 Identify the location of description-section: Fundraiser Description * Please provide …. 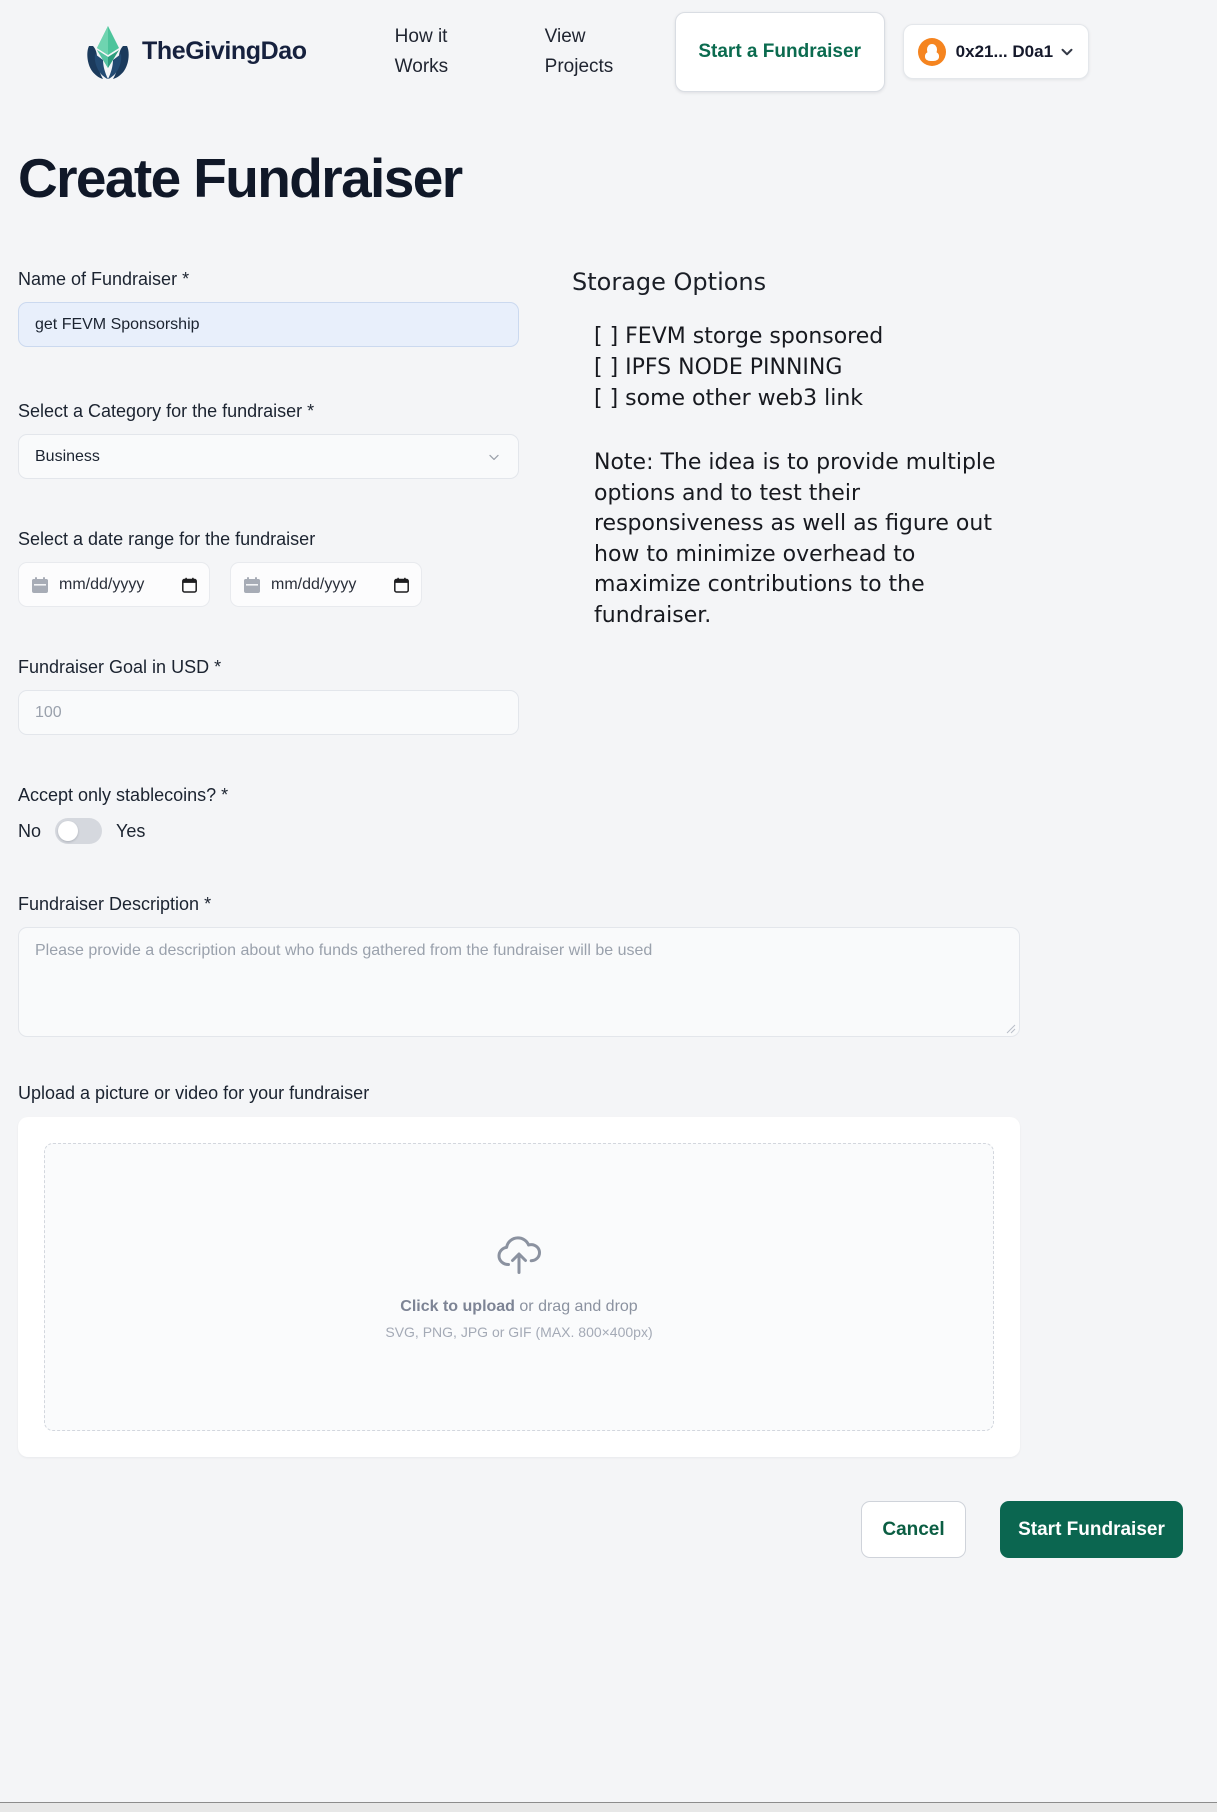
(608, 964).